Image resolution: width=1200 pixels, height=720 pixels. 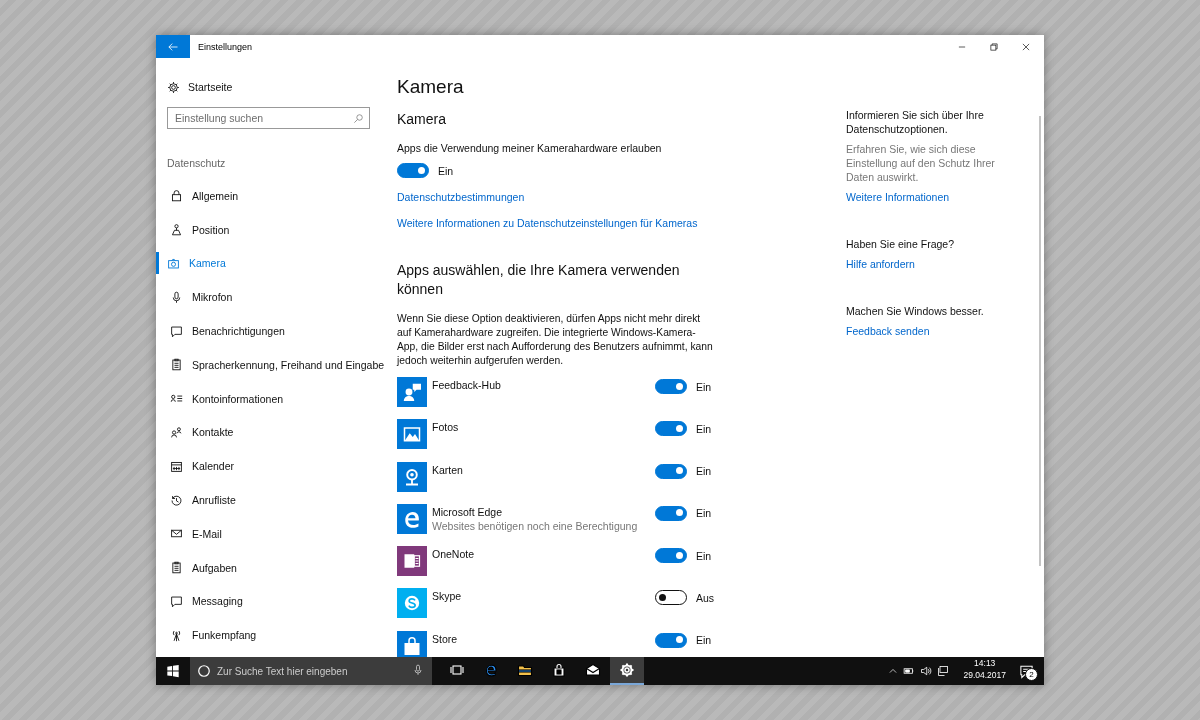 I want to click on section-title: Kamera, so click(x=422, y=119).